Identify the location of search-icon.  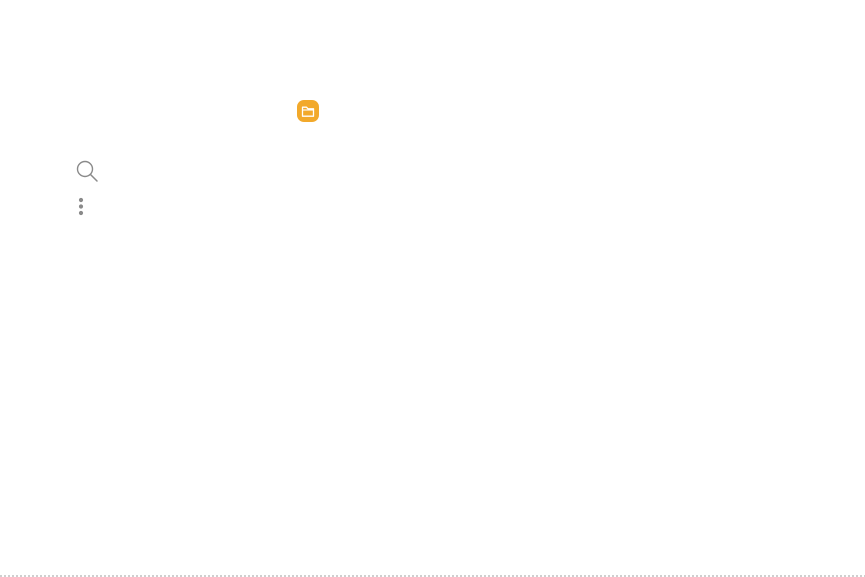
(87, 171).